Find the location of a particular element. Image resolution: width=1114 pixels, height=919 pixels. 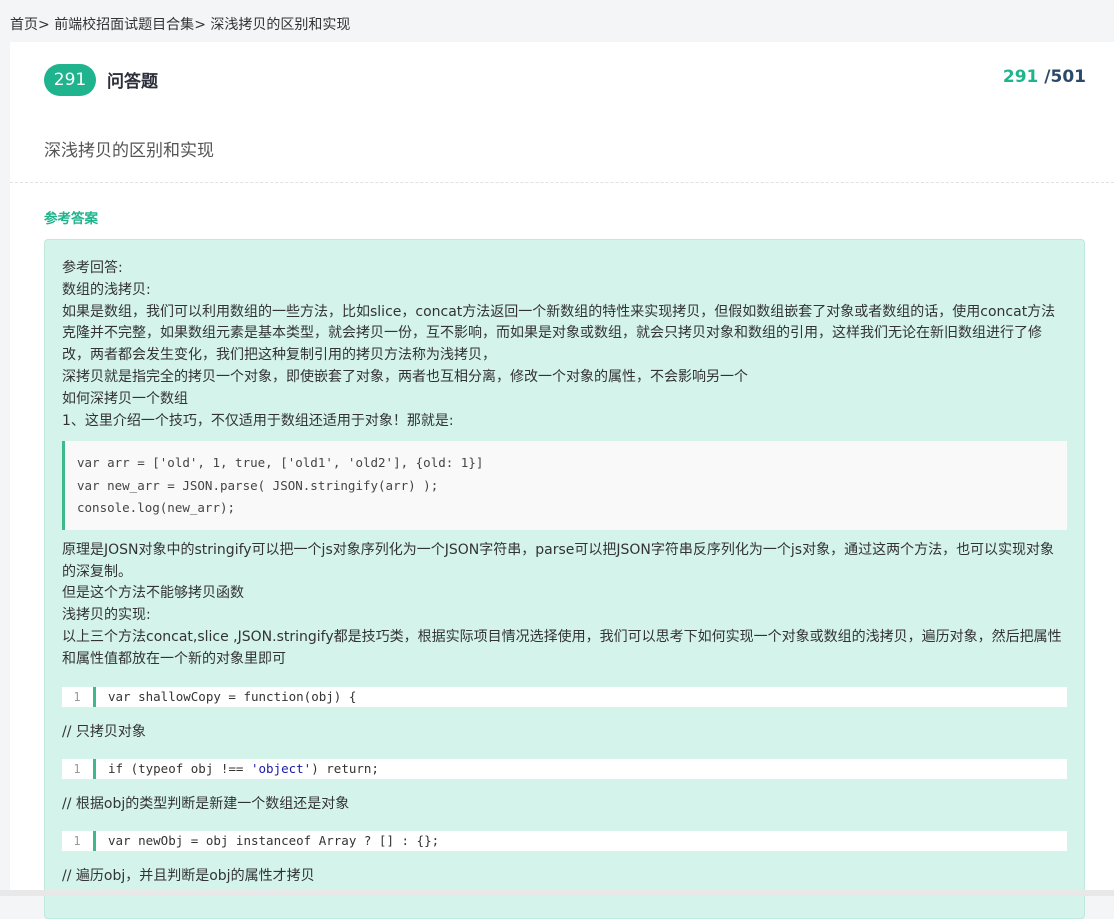

question-type-label: 问答题 is located at coordinates (132, 82).